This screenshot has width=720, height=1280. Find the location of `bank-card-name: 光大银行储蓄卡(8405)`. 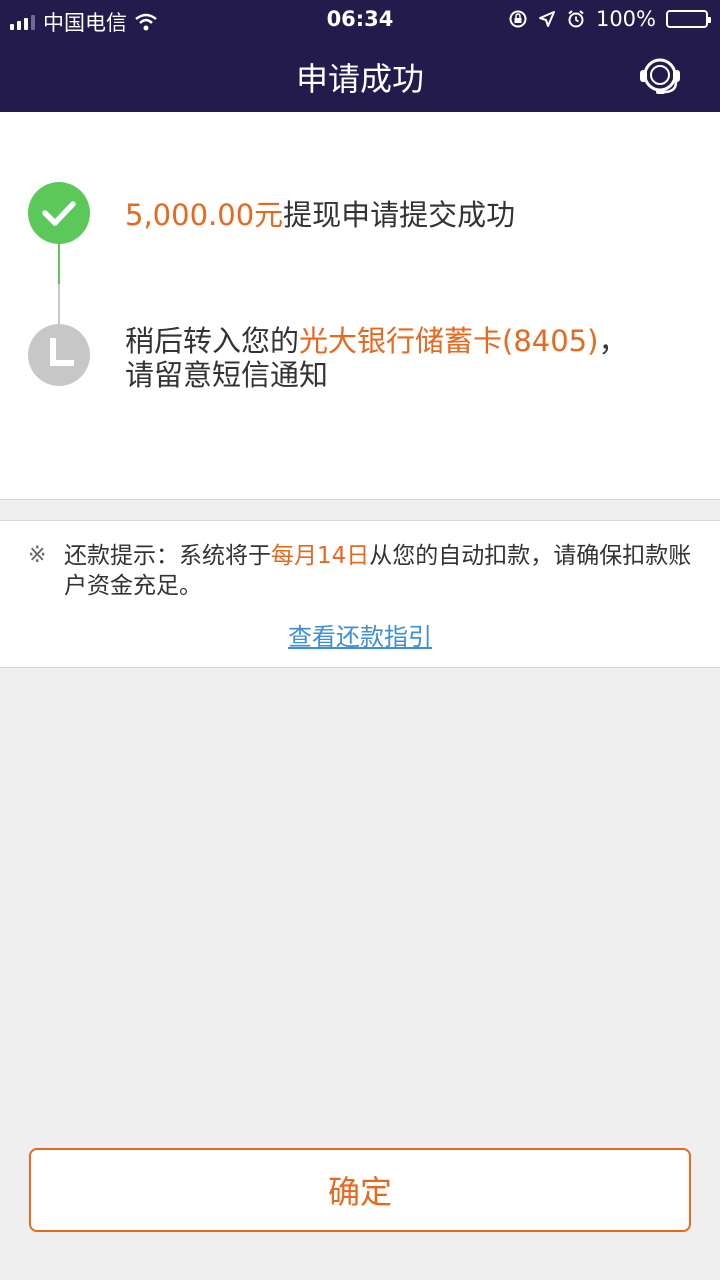

bank-card-name: 光大银行储蓄卡(8405) is located at coordinates (449, 341).